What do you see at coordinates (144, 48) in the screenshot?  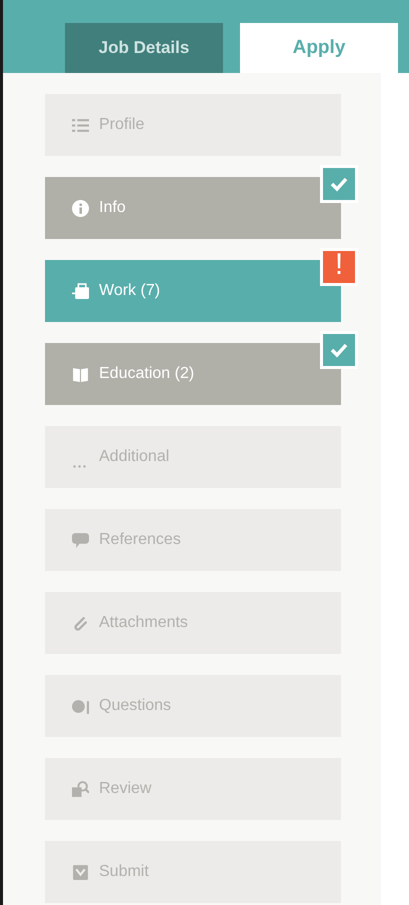 I see `tab: Job Details` at bounding box center [144, 48].